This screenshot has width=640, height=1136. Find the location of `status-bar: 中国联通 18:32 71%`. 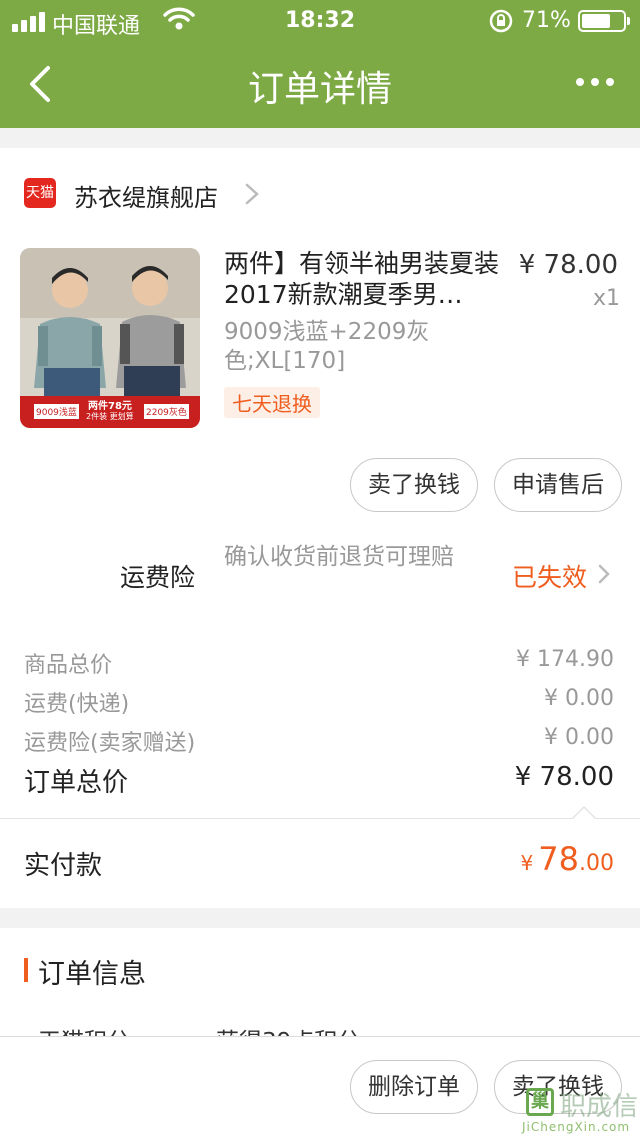

status-bar: 中国联通 18:32 71% is located at coordinates (320, 20).